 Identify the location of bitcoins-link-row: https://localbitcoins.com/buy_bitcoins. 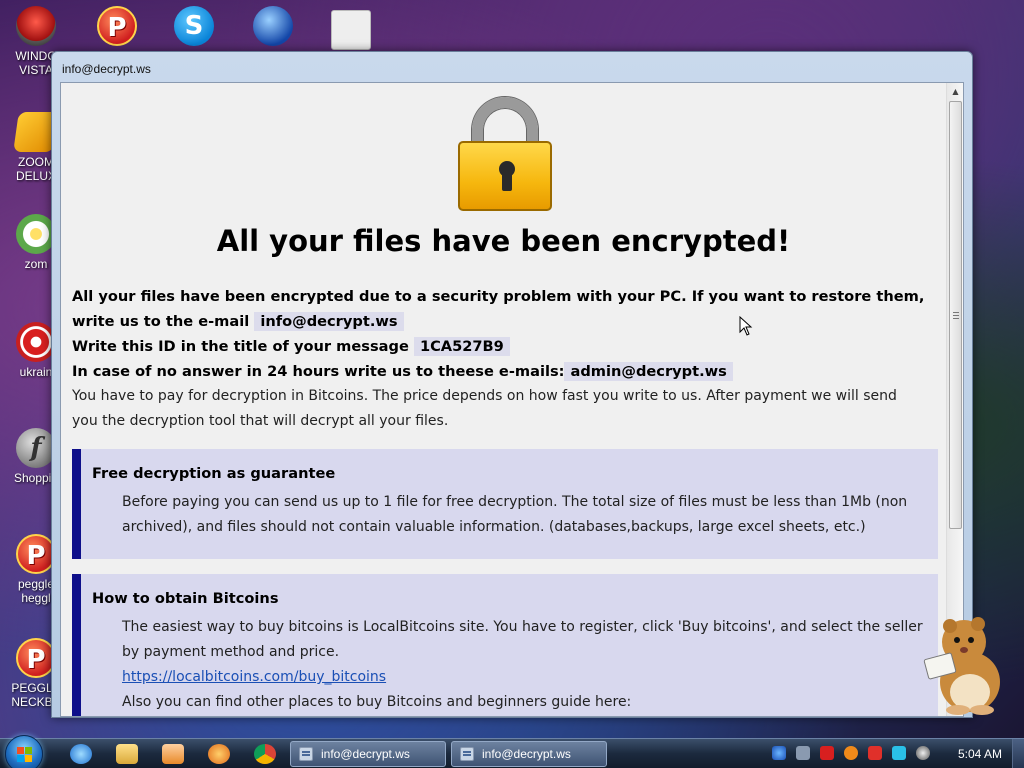
(527, 677).